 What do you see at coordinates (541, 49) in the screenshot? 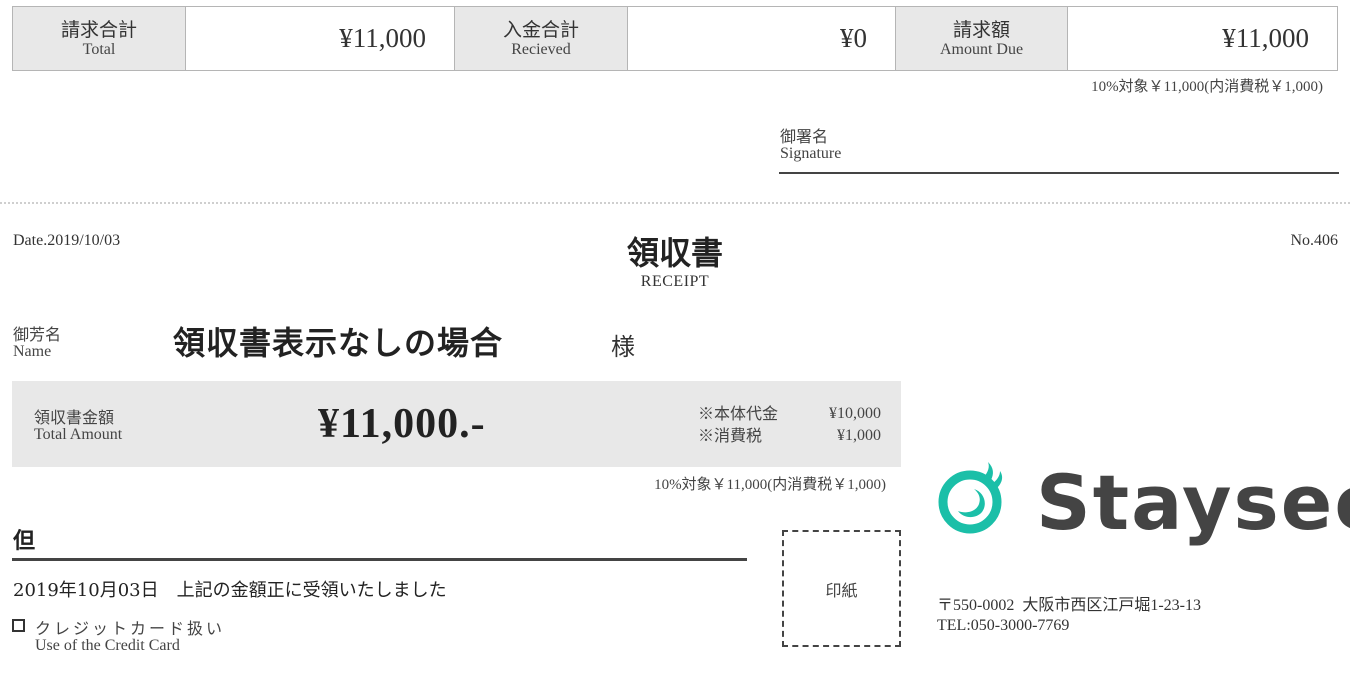
I see `received-label-en: Recieved` at bounding box center [541, 49].